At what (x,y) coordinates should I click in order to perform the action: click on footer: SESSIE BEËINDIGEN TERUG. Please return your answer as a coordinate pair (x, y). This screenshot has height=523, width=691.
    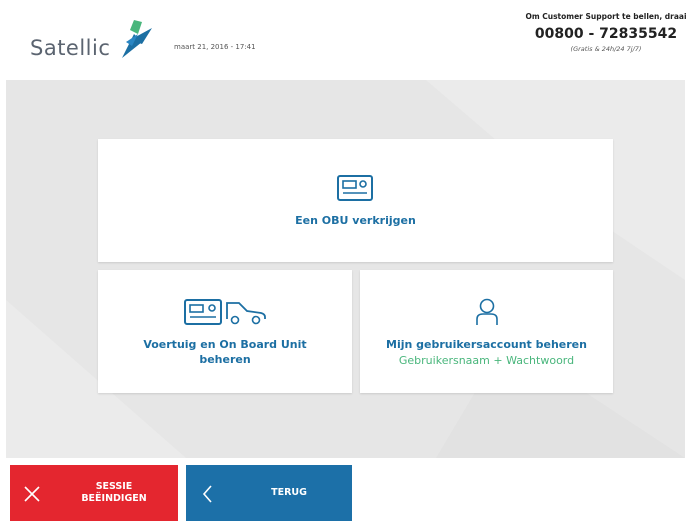
    Looking at the image, I should click on (345, 490).